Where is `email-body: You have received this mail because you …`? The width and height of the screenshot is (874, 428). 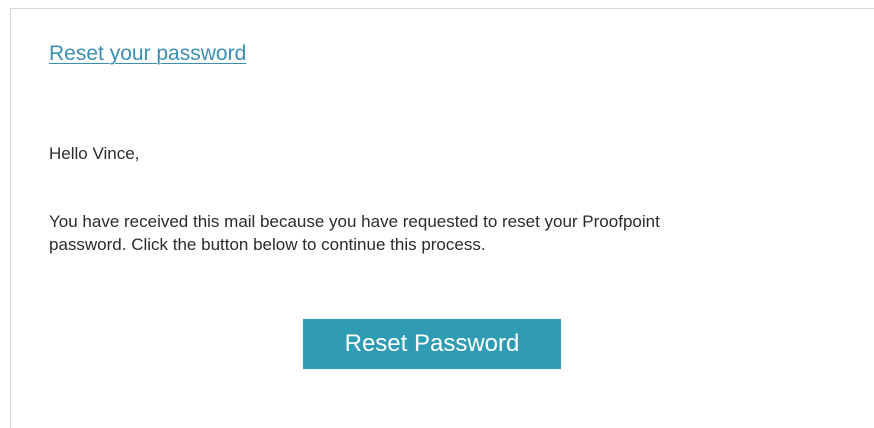 email-body: You have received this mail because you … is located at coordinates (461, 233).